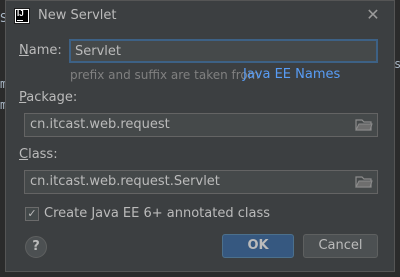 This screenshot has height=277, width=400. I want to click on package-value: cn.itcast.web.request, so click(100, 124).